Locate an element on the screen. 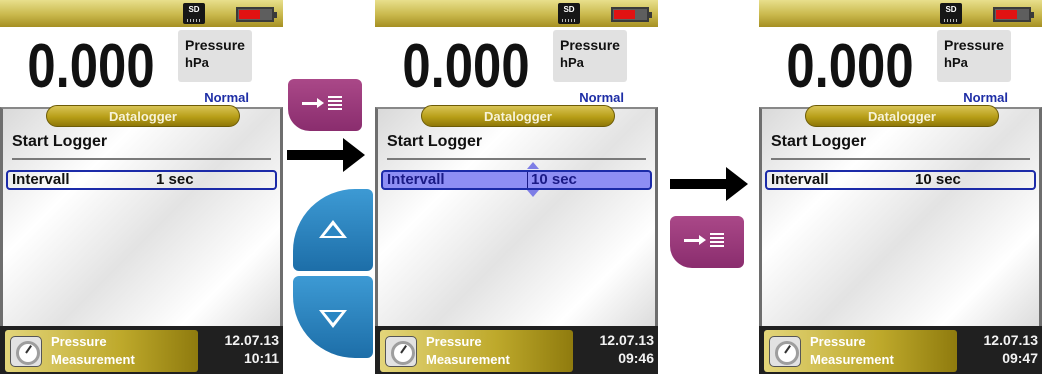 This screenshot has height=374, width=1042. status-bar: Pressure Measurement 12.07.13 09:47 is located at coordinates (900, 350).